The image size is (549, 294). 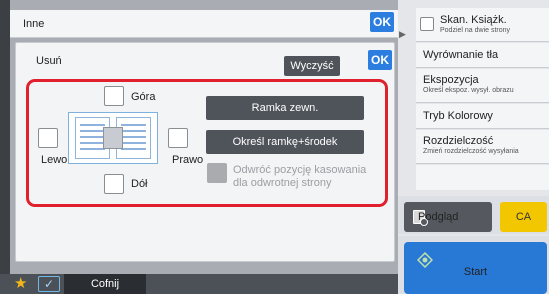 I want to click on book-scan-checkbox, so click(x=427, y=24).